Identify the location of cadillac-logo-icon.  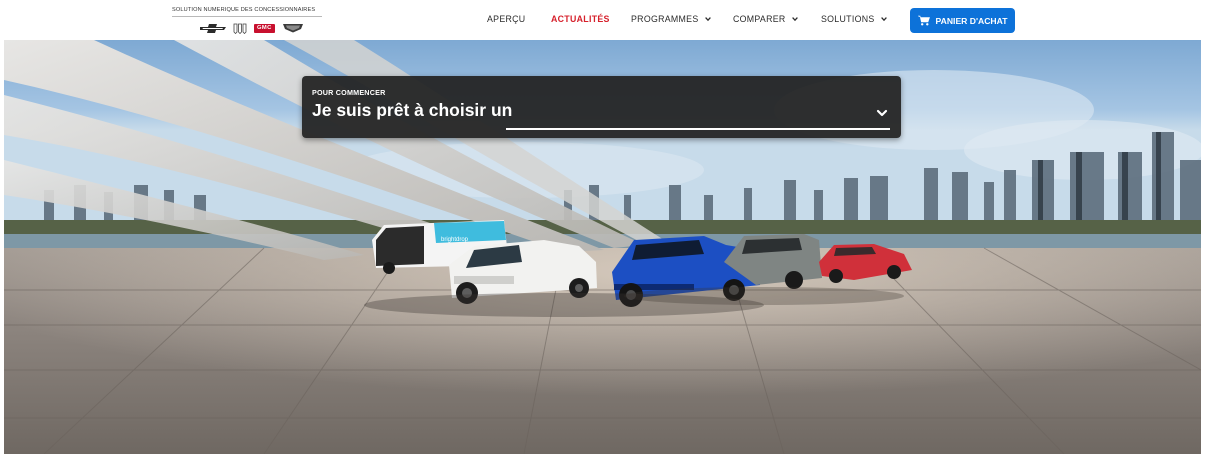
(292, 28).